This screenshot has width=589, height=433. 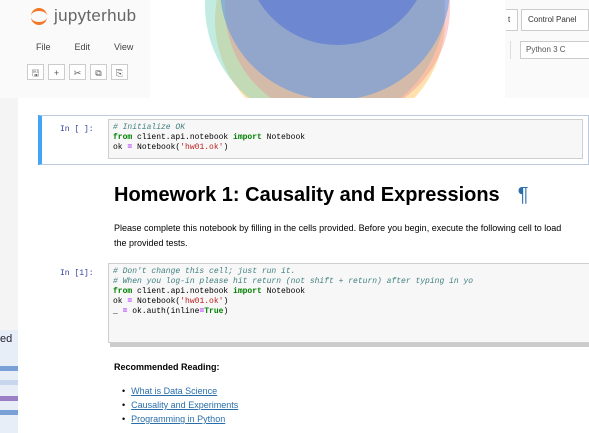 I want to click on notebook-heading: Homework 1: Causality and Expressions ¶, so click(x=321, y=195).